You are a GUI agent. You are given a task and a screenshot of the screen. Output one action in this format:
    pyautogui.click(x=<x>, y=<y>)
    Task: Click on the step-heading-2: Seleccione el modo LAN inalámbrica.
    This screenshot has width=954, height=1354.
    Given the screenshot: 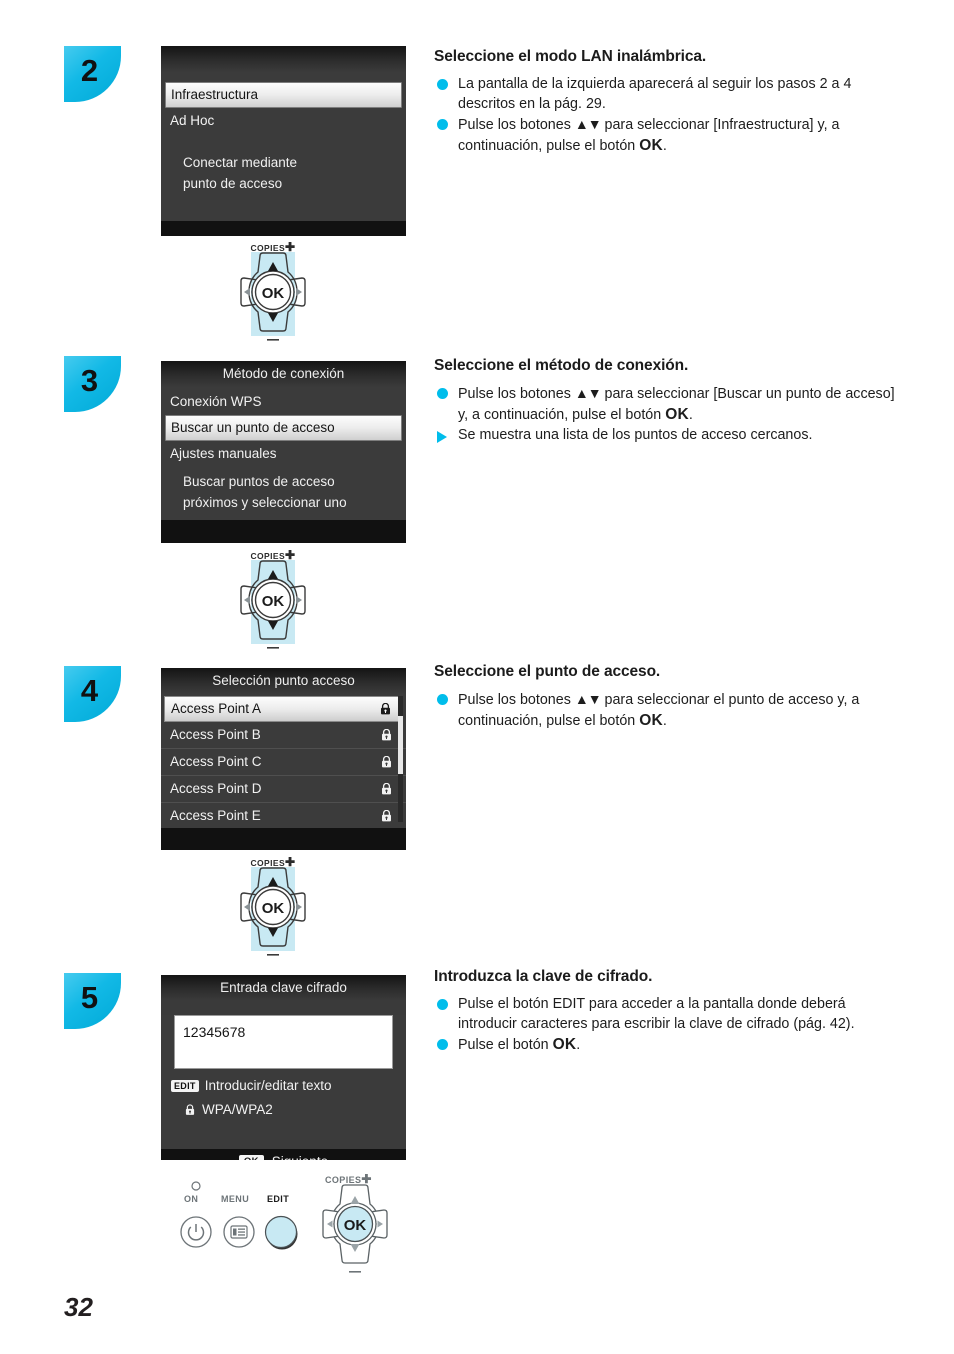 What is the action you would take?
    pyautogui.click(x=570, y=56)
    